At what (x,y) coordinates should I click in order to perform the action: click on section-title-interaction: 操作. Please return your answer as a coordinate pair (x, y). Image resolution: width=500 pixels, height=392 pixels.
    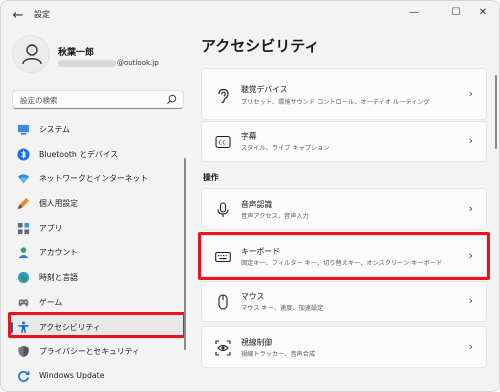
    Looking at the image, I should click on (211, 177).